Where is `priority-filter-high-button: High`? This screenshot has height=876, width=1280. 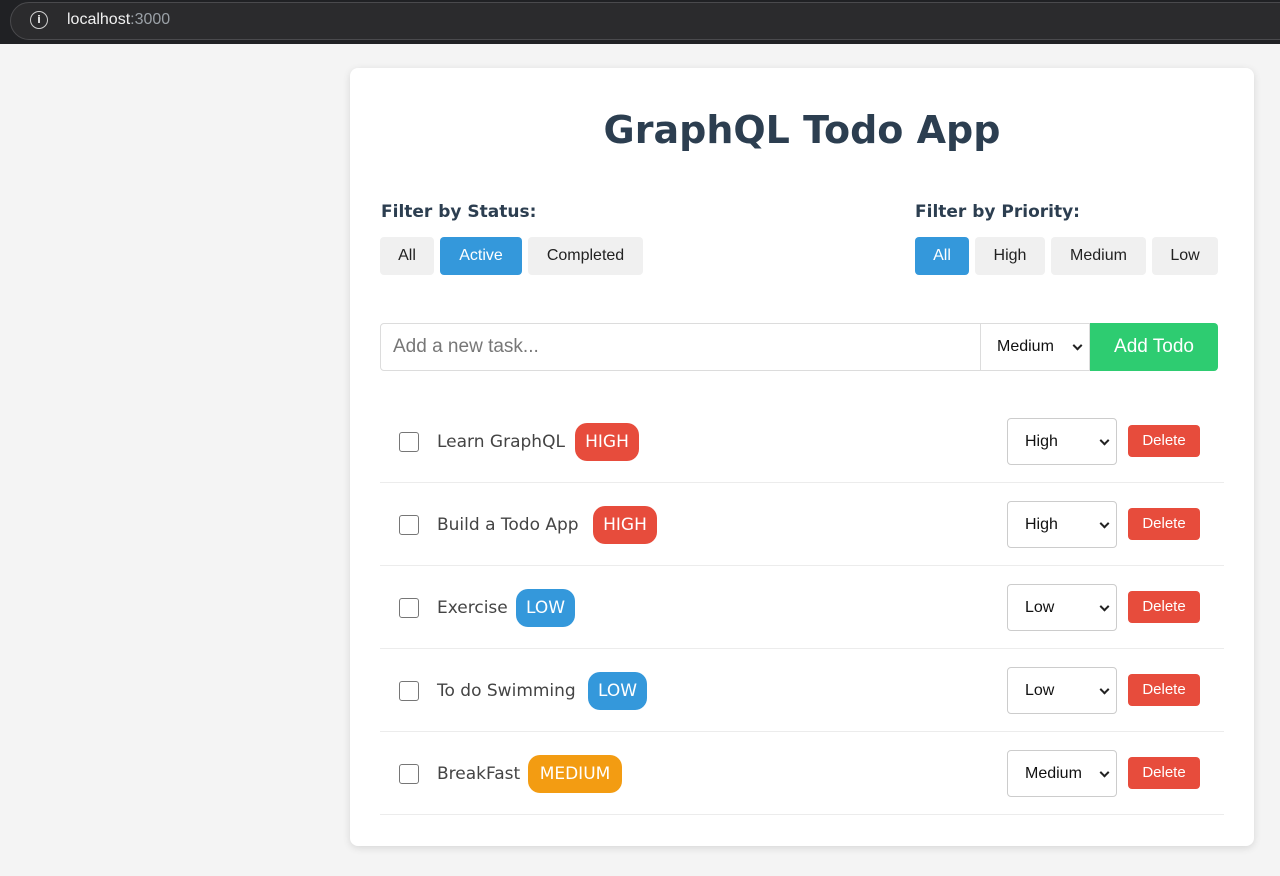
priority-filter-high-button: High is located at coordinates (1010, 256).